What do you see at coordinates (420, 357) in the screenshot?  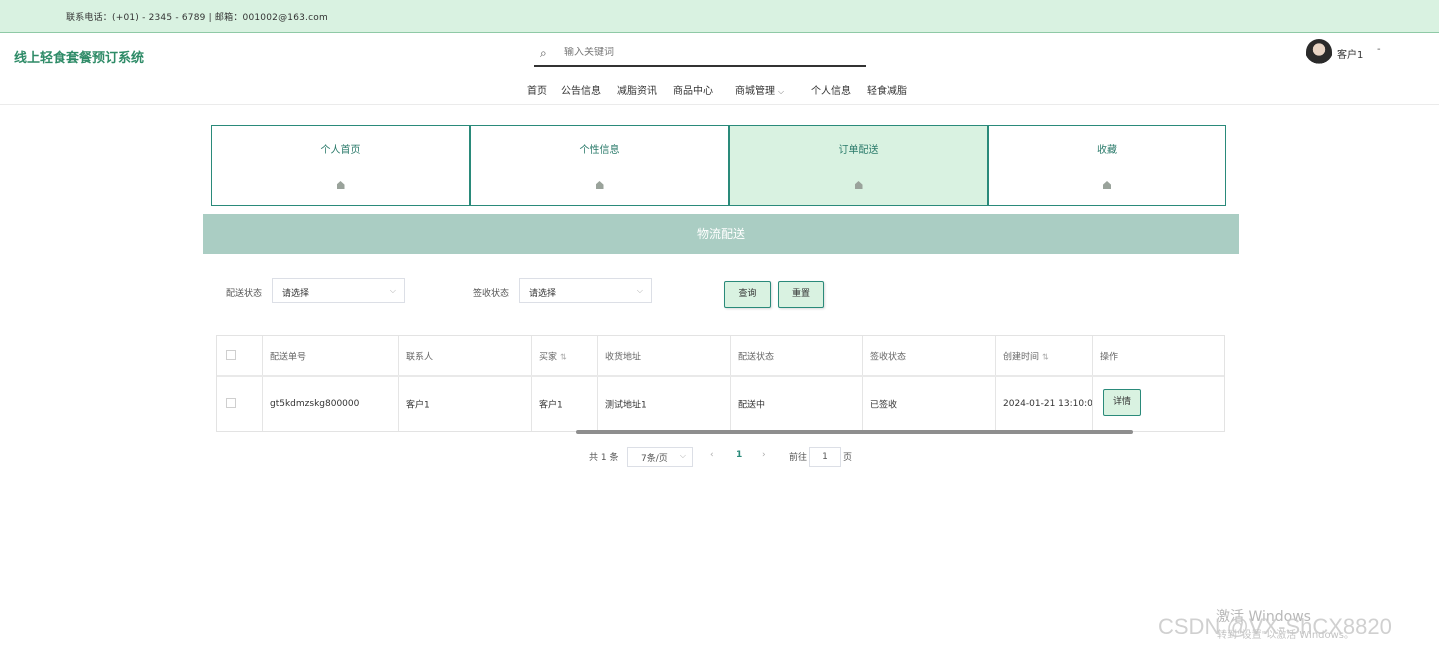 I see `col-label: 联系人` at bounding box center [420, 357].